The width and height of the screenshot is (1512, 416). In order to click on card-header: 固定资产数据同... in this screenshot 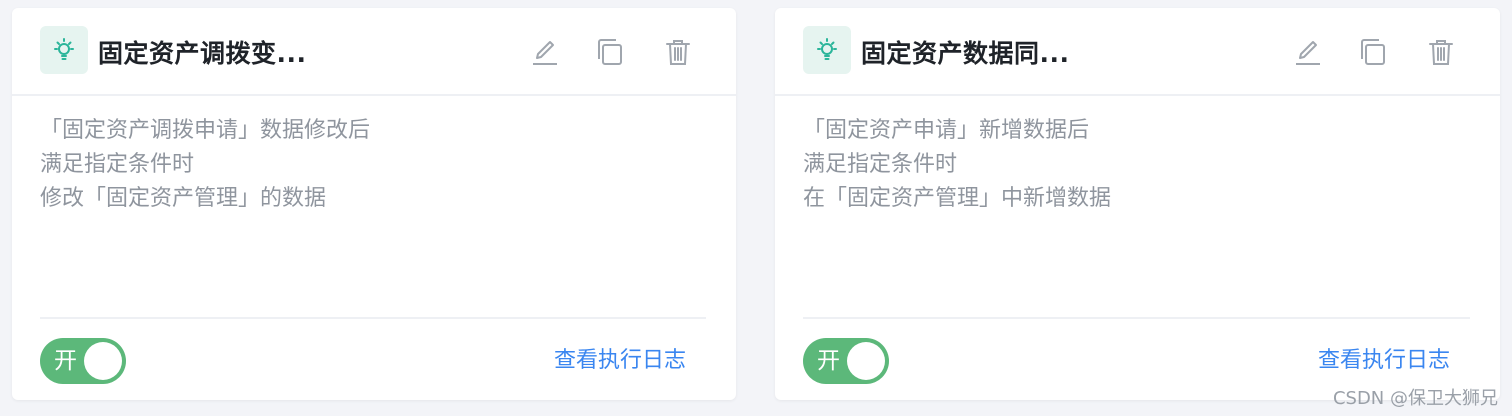, I will do `click(1137, 52)`.